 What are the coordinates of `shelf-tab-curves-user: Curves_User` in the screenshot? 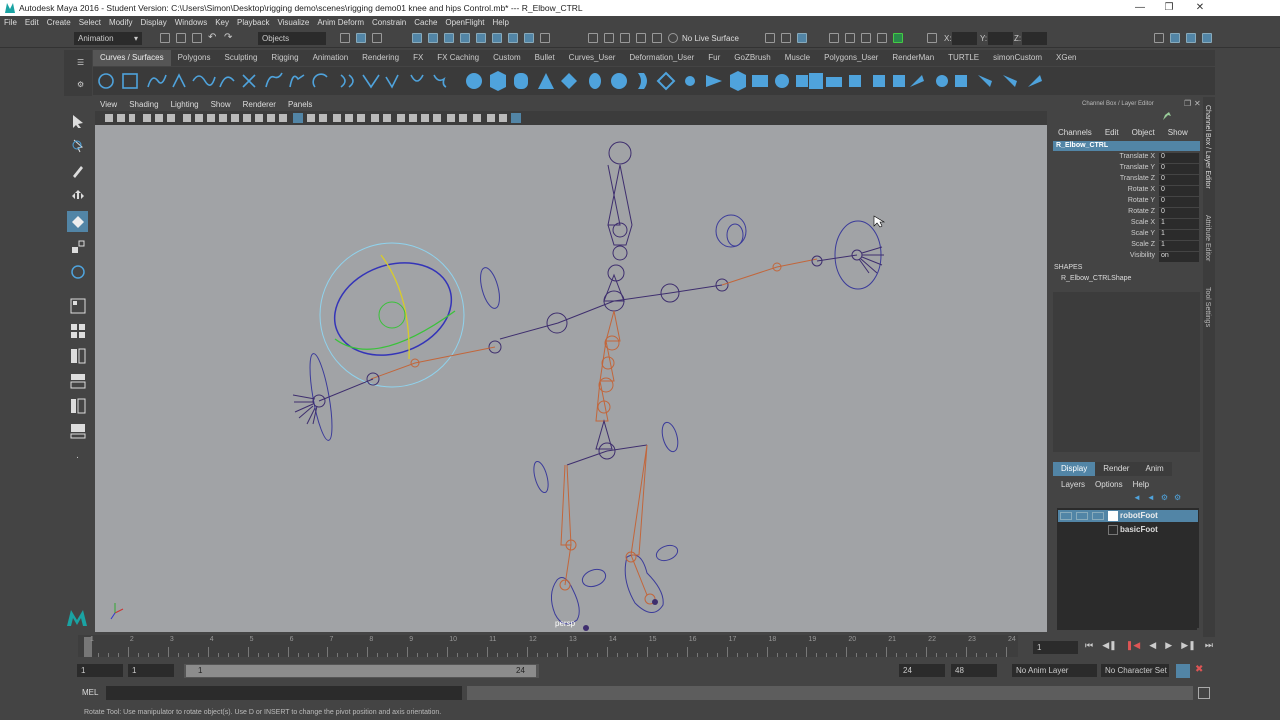 It's located at (592, 58).